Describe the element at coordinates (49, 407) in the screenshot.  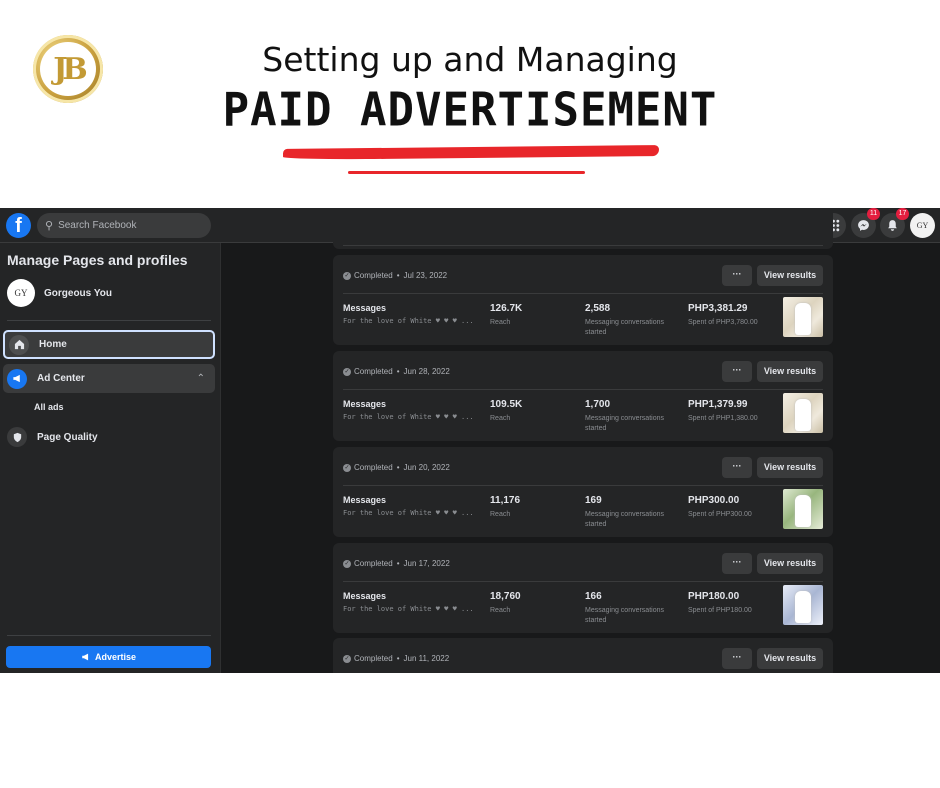
I see `sidebar-item-all-ads: All ads` at that location.